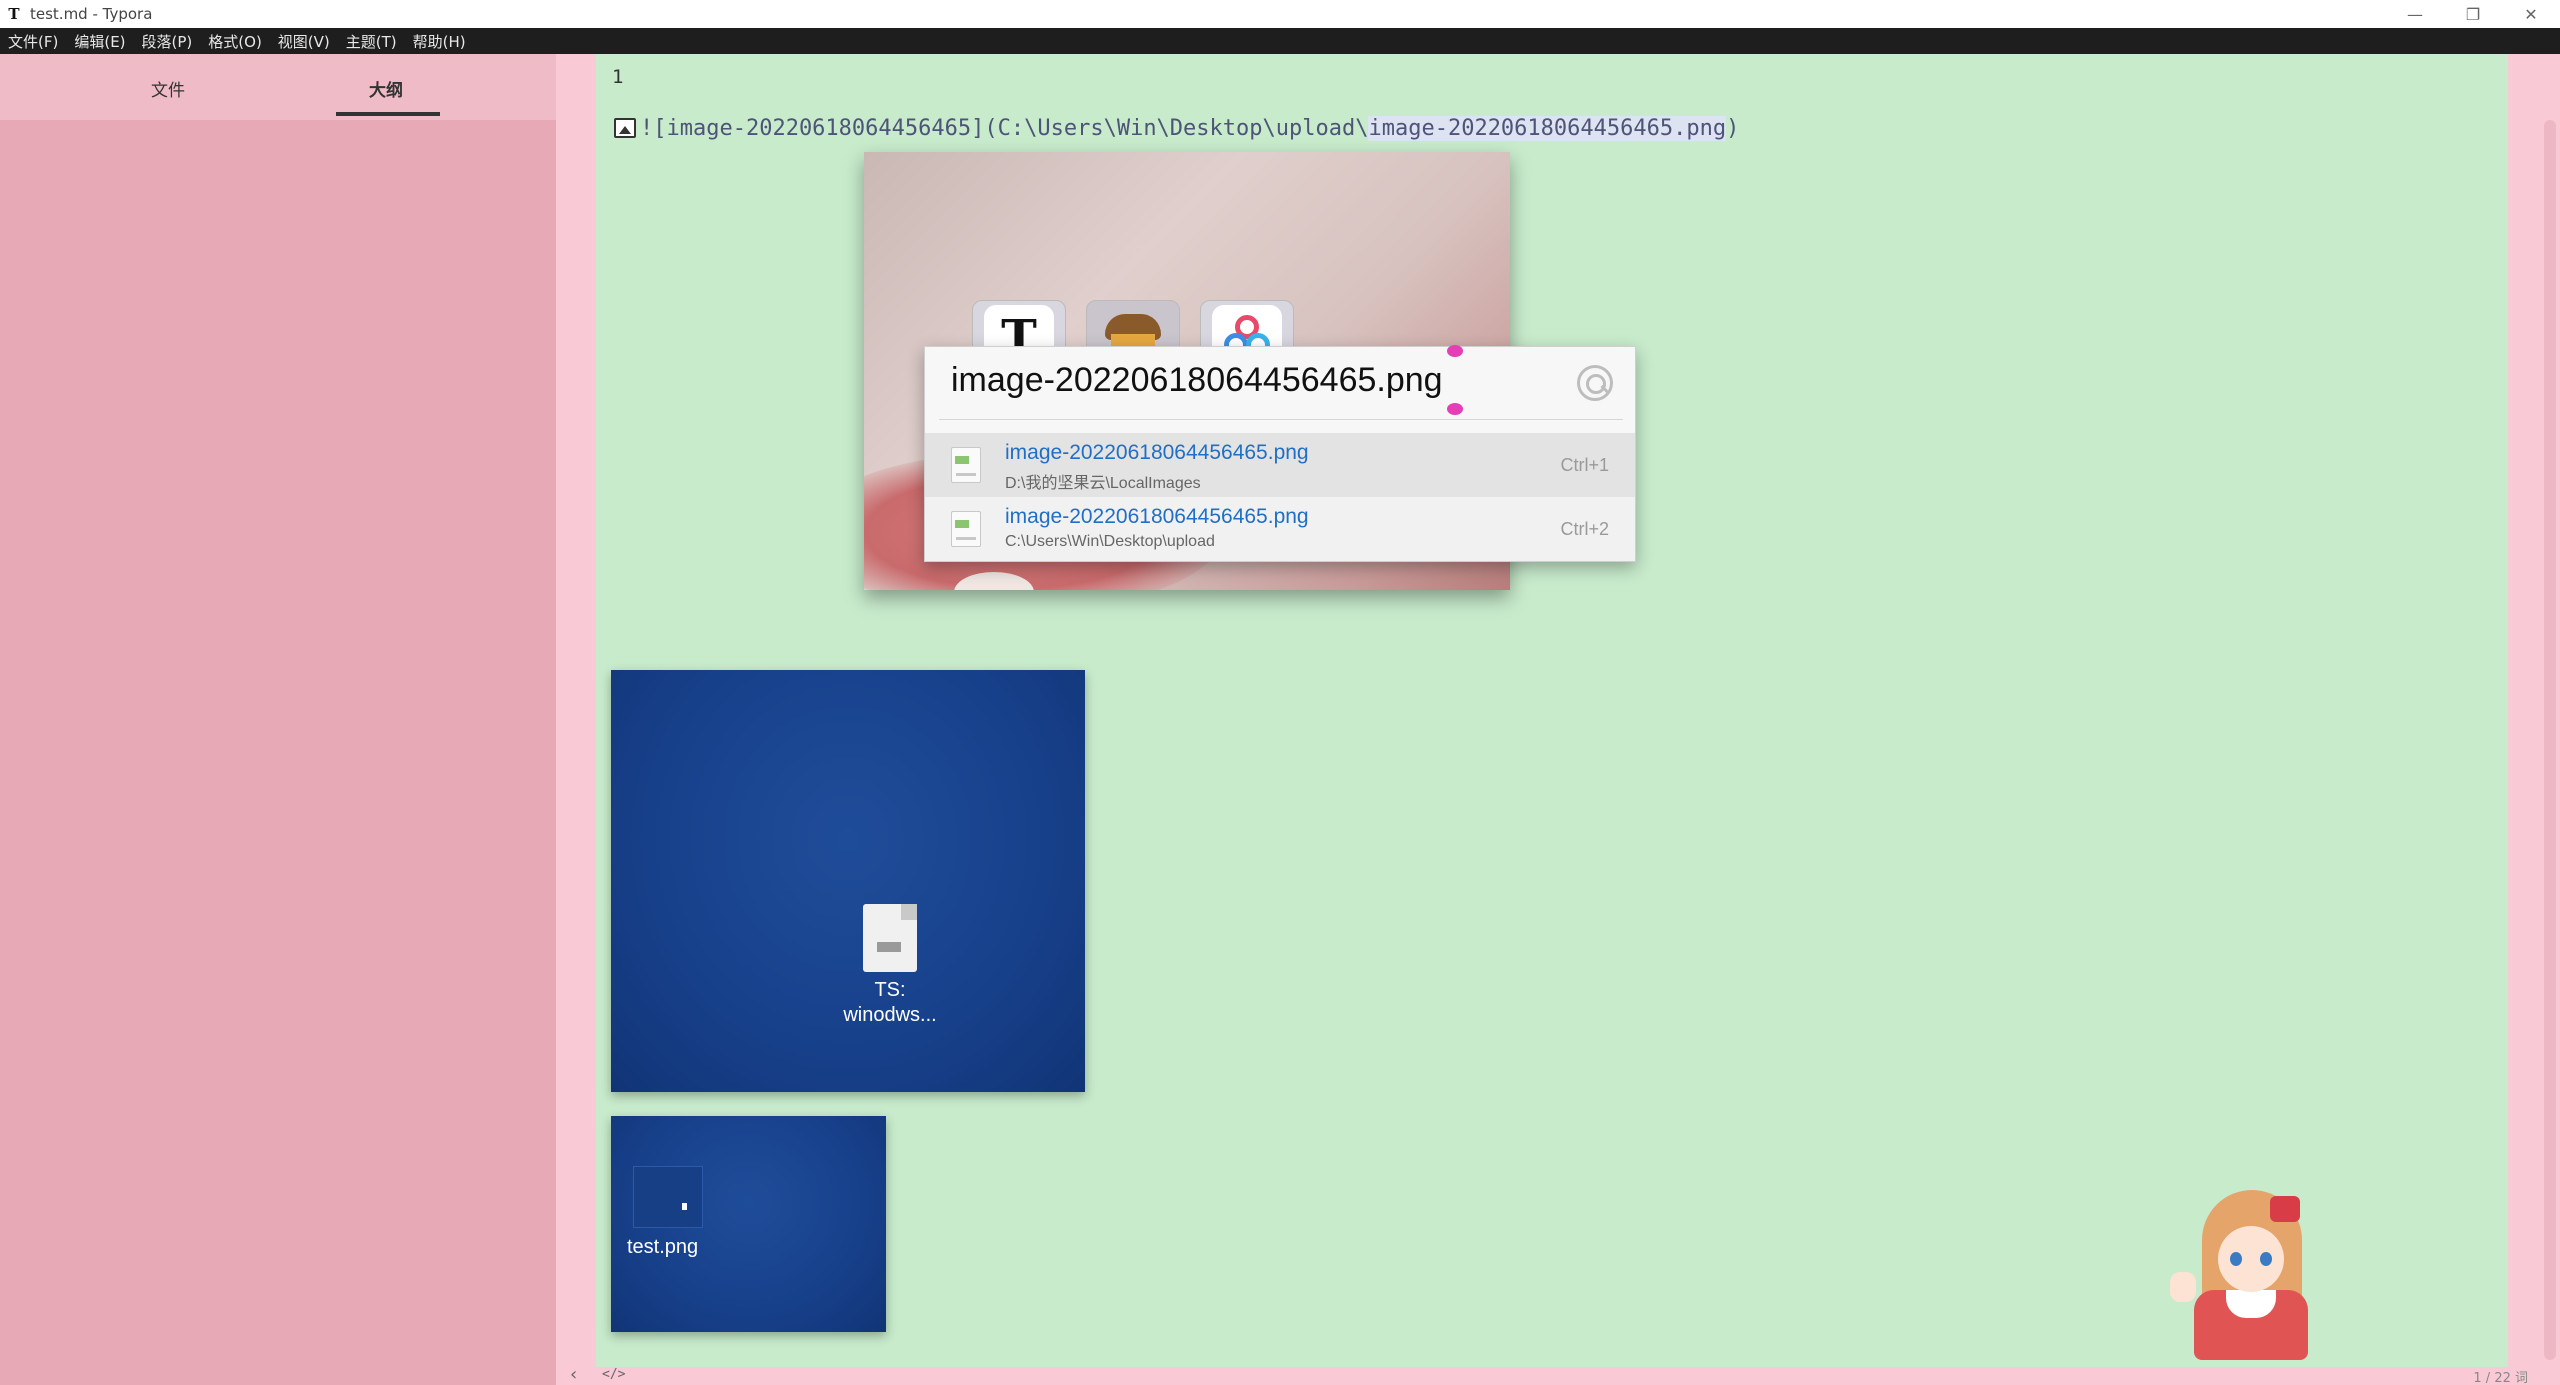 This screenshot has width=2560, height=1385. What do you see at coordinates (1584, 465) in the screenshot?
I see `result-shortcut: Ctrl+1` at bounding box center [1584, 465].